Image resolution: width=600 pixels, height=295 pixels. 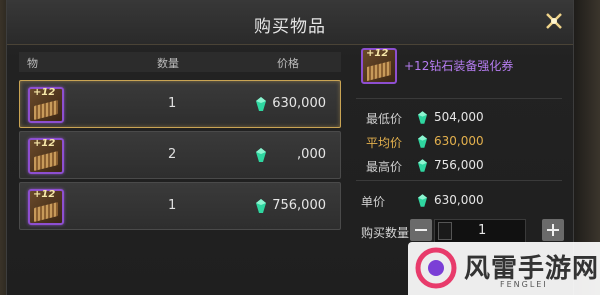 What do you see at coordinates (180, 104) in the screenshot?
I see `listing-row: +12 1 630,000` at bounding box center [180, 104].